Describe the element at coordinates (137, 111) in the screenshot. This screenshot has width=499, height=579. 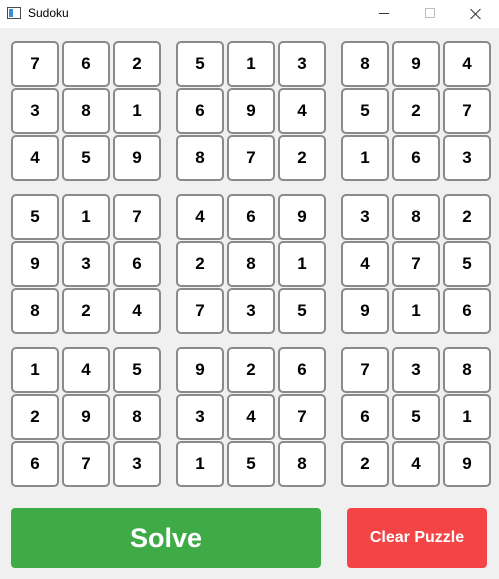
I see `sudoku-cell-r2c3: 1` at that location.